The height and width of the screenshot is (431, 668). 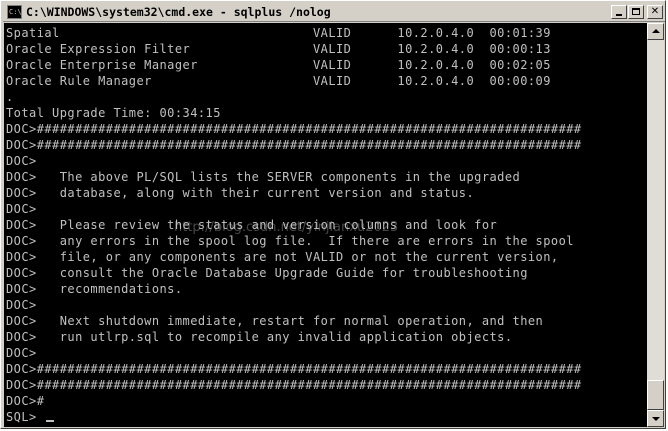 I want to click on scroll-up-button, so click(x=655, y=31).